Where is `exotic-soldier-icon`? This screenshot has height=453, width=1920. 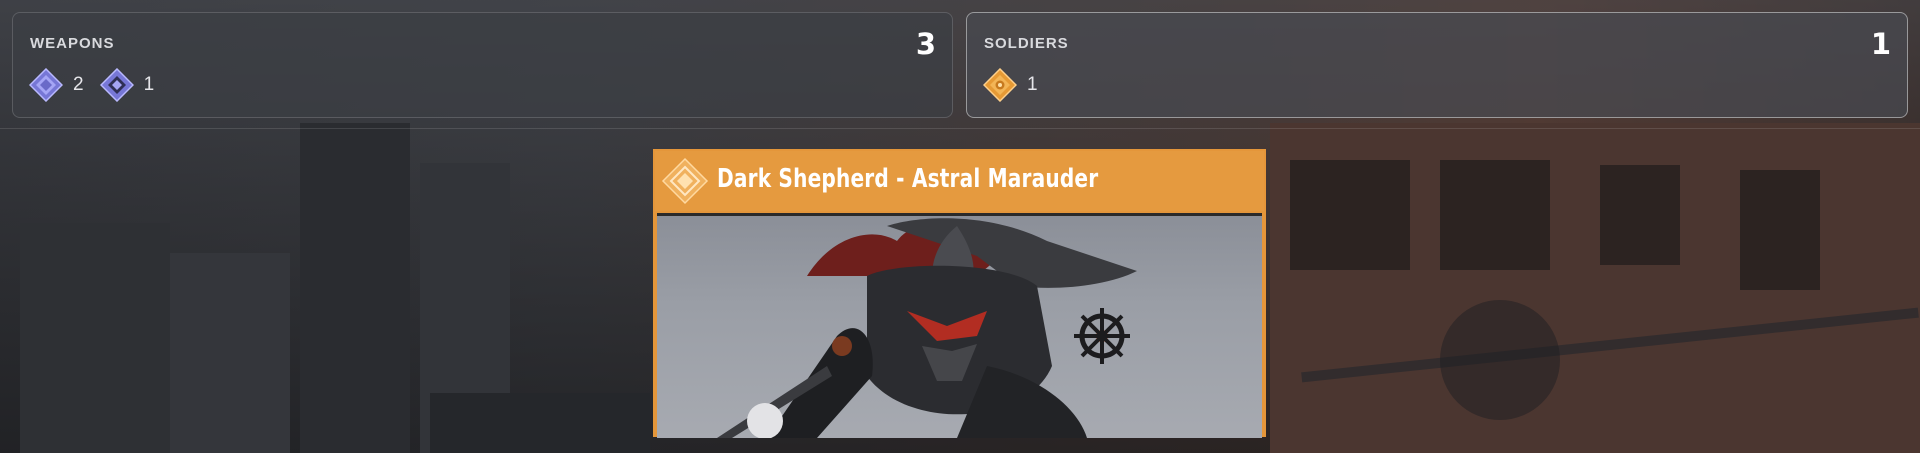
exotic-soldier-icon is located at coordinates (1000, 85).